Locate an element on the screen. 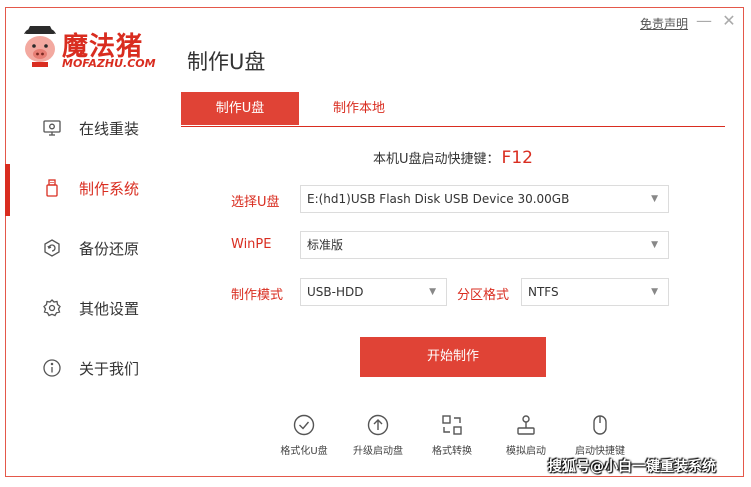 The width and height of the screenshot is (751, 487). sidebar-item-label: 关于我们 is located at coordinates (109, 368).